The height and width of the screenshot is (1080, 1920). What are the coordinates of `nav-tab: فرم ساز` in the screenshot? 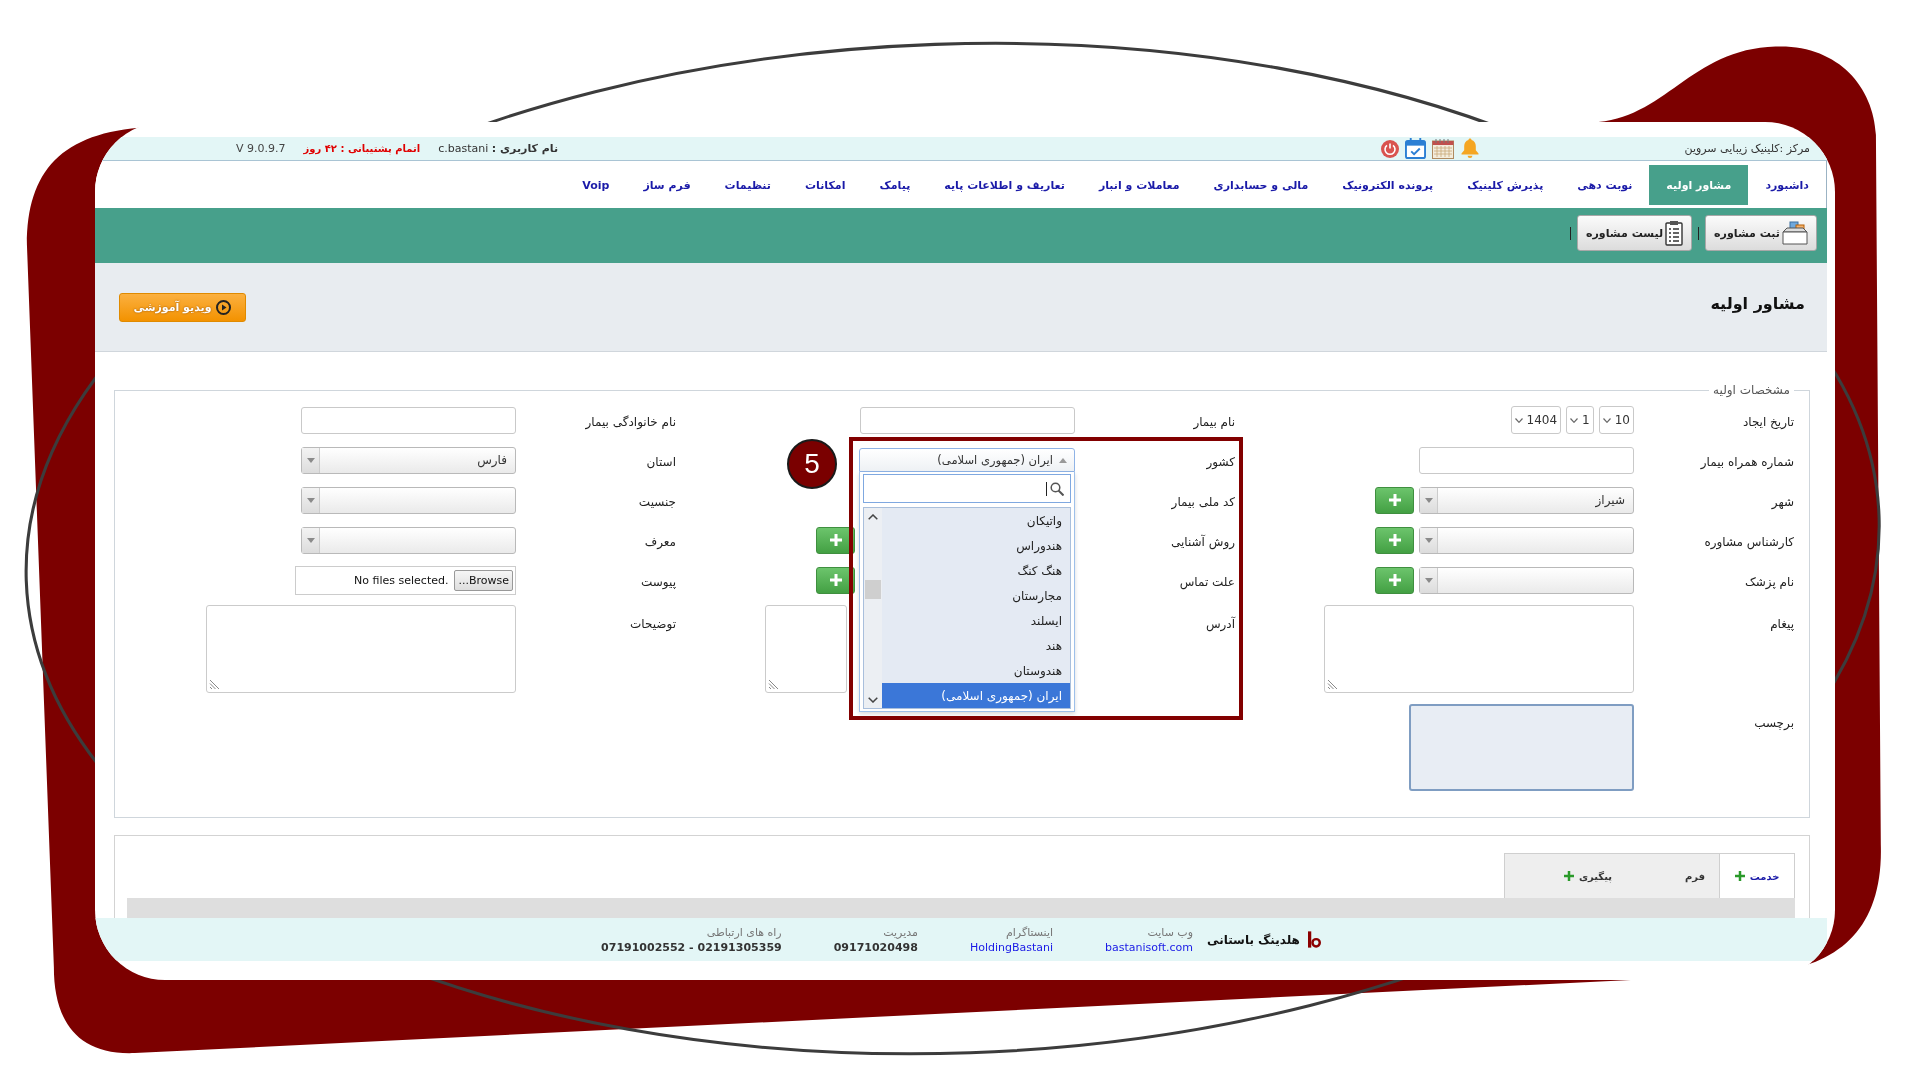 It's located at (667, 185).